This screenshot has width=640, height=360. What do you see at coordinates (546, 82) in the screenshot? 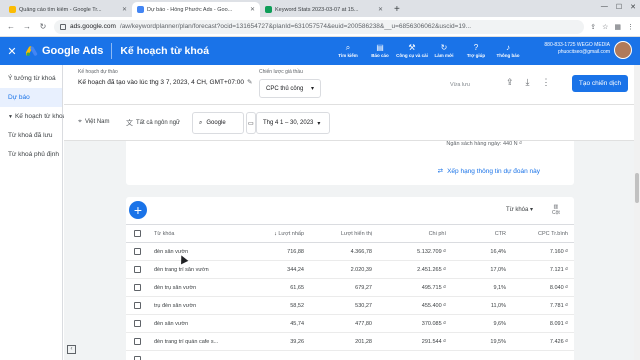
I see `more-vert-icon: ⋮` at bounding box center [546, 82].